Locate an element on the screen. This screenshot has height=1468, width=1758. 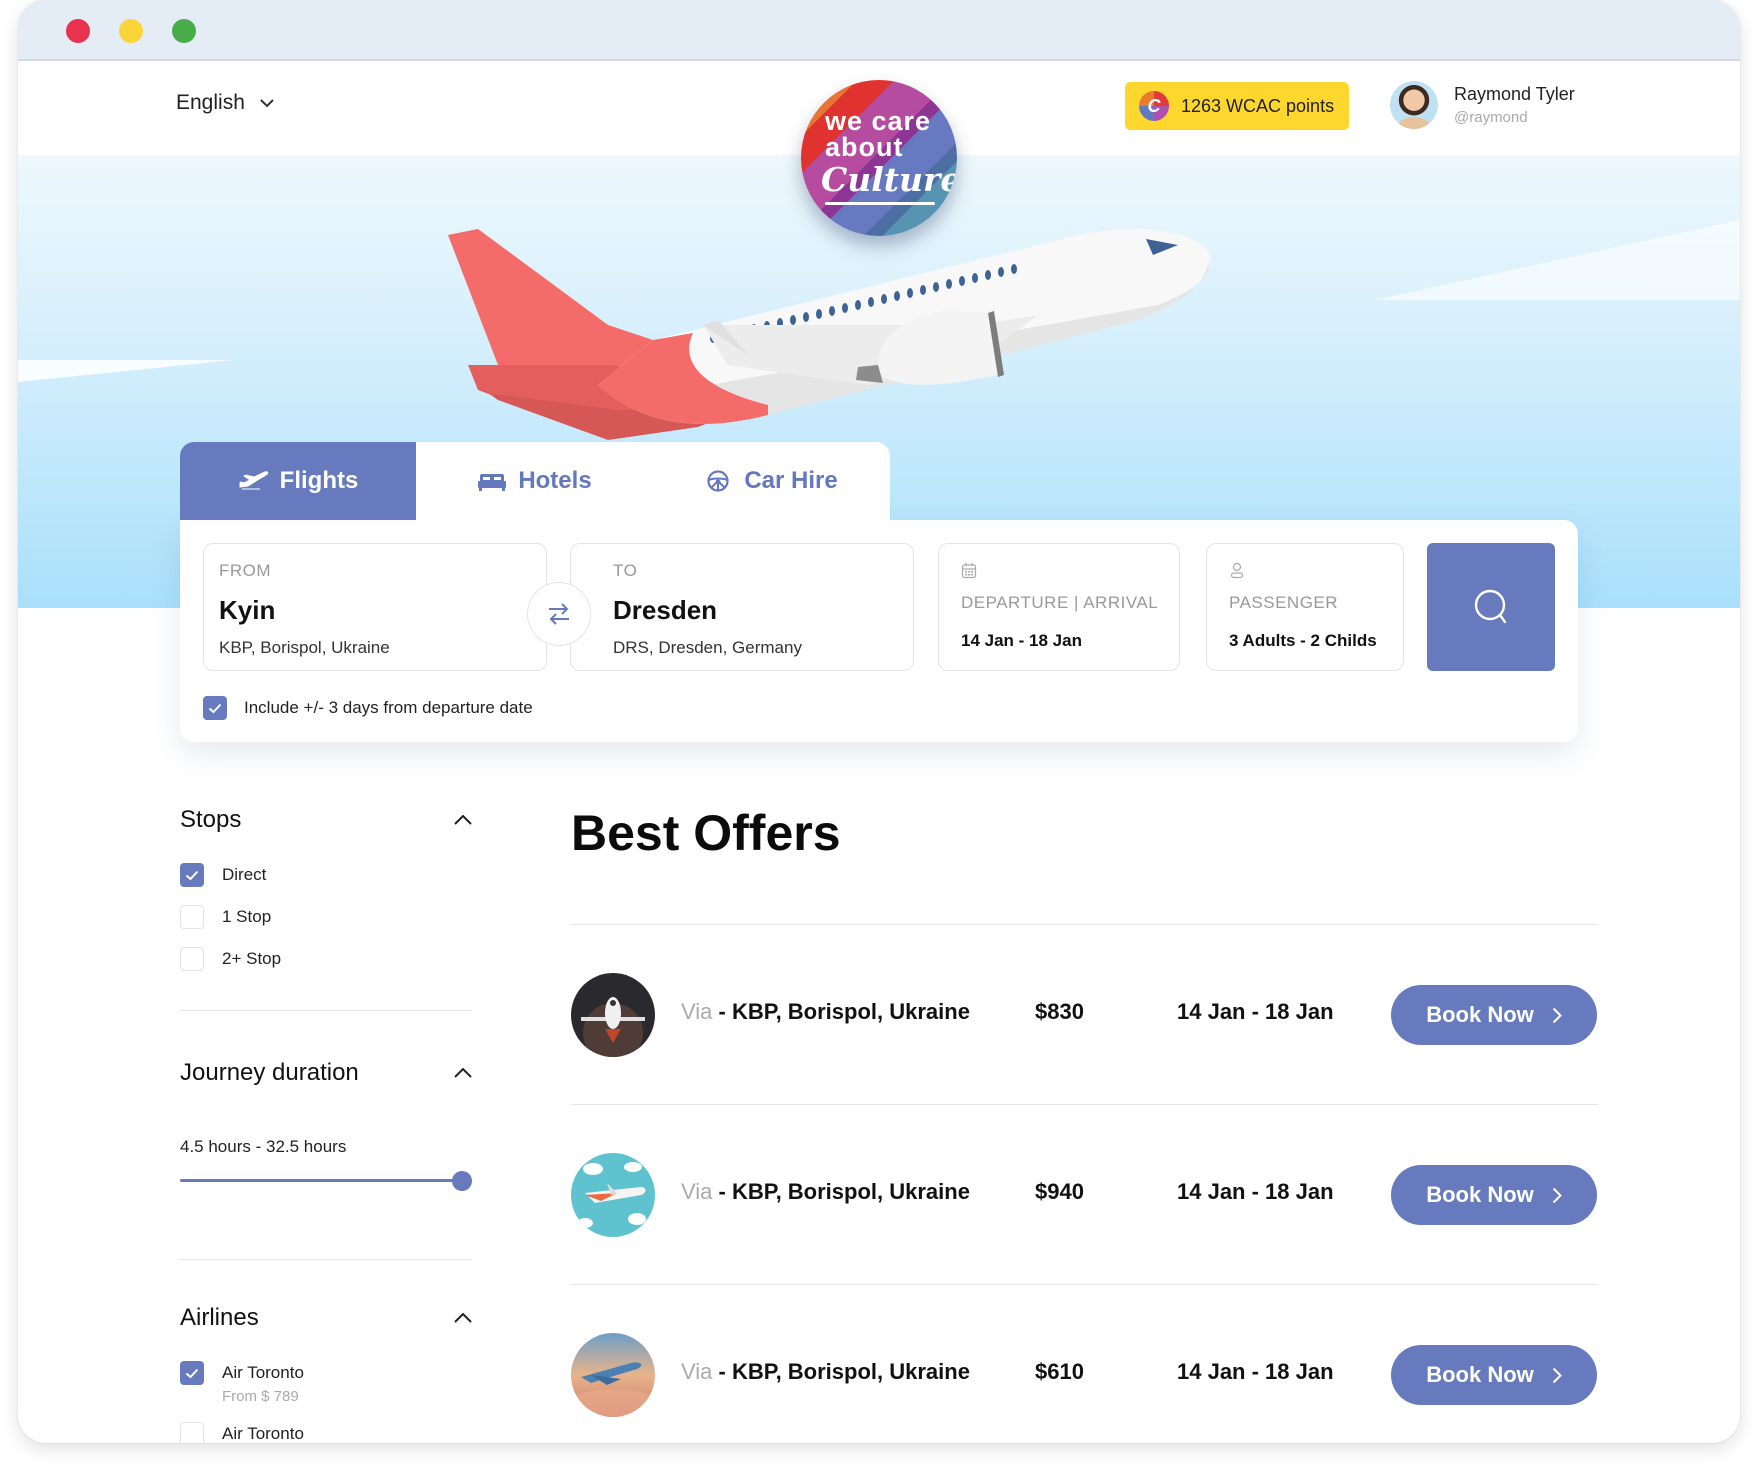
duration-slider-track is located at coordinates (321, 1180).